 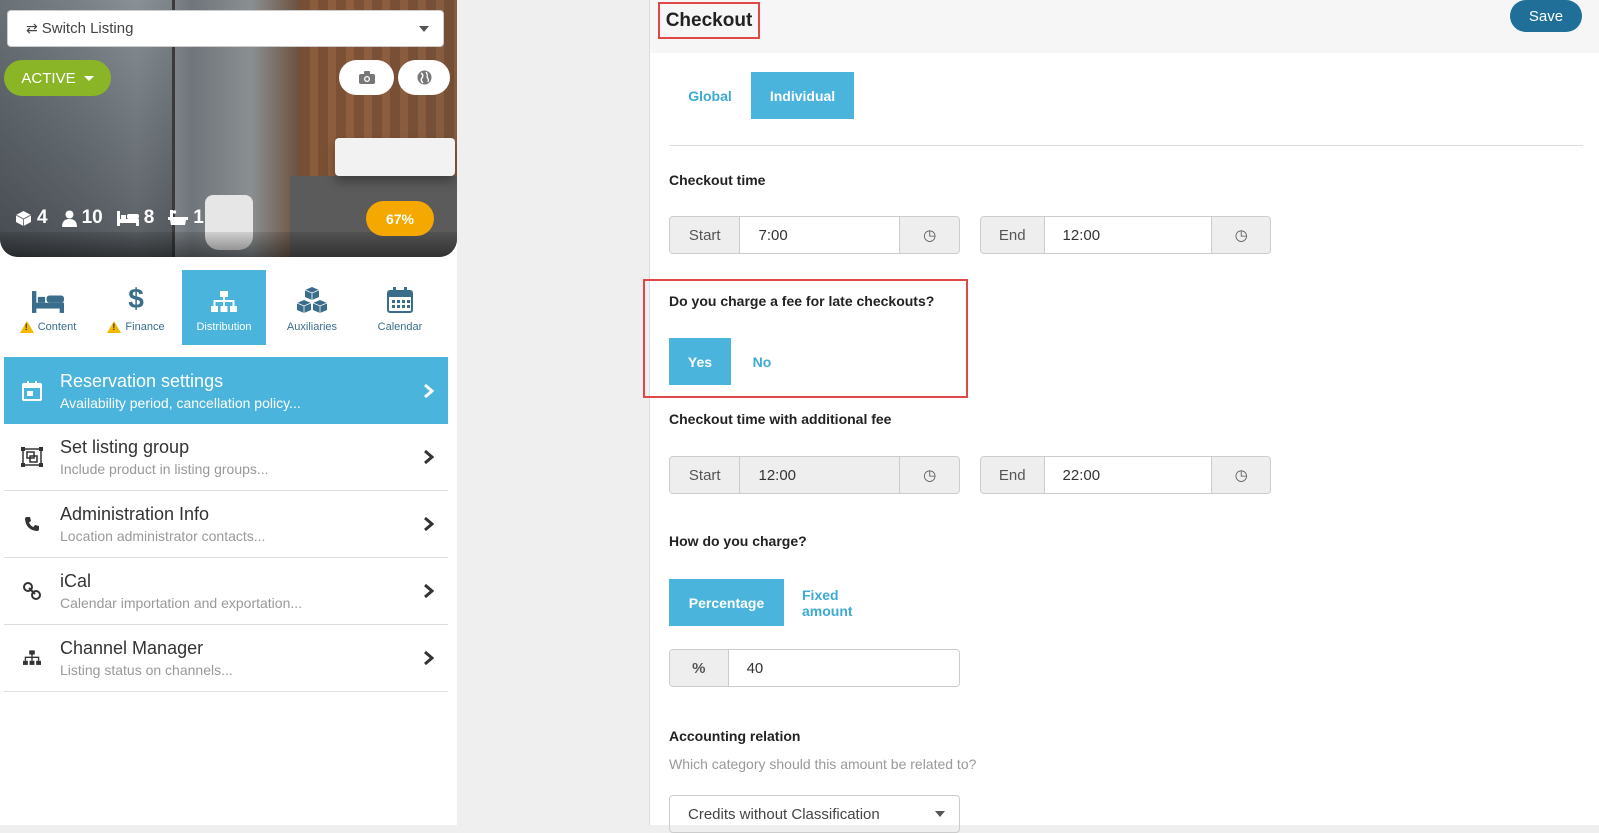 What do you see at coordinates (1546, 16) in the screenshot?
I see `save-button: Save` at bounding box center [1546, 16].